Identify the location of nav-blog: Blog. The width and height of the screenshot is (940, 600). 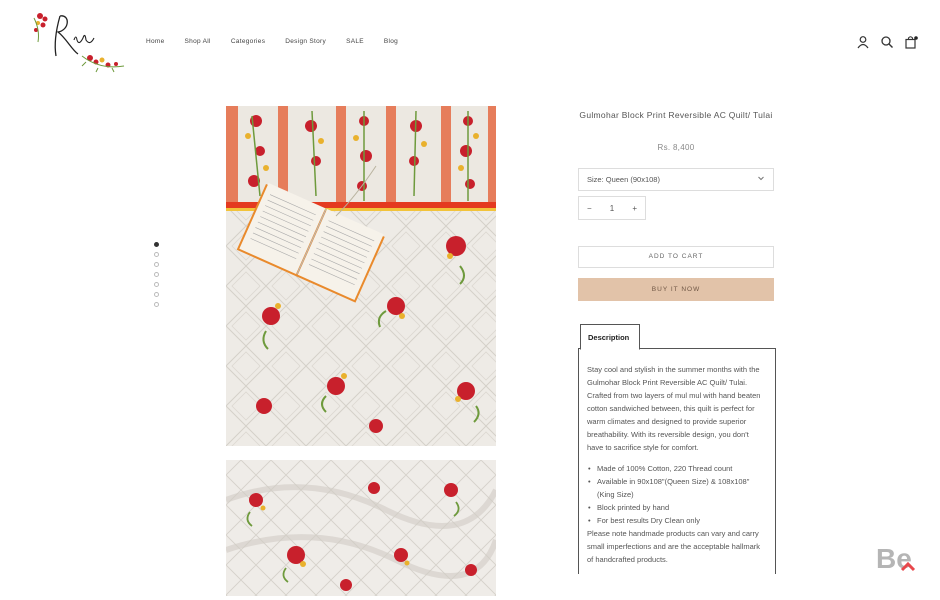
(391, 41).